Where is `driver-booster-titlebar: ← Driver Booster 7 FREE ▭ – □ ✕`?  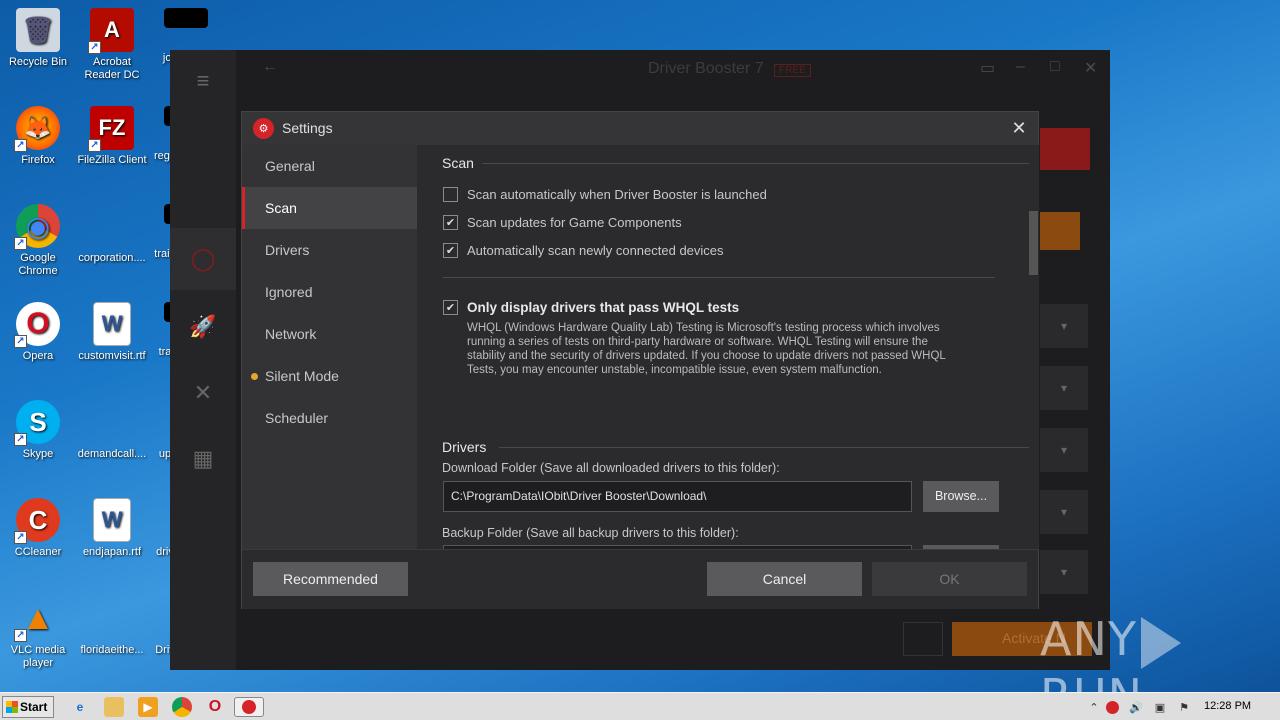 driver-booster-titlebar: ← Driver Booster 7 FREE ▭ – □ ✕ is located at coordinates (673, 70).